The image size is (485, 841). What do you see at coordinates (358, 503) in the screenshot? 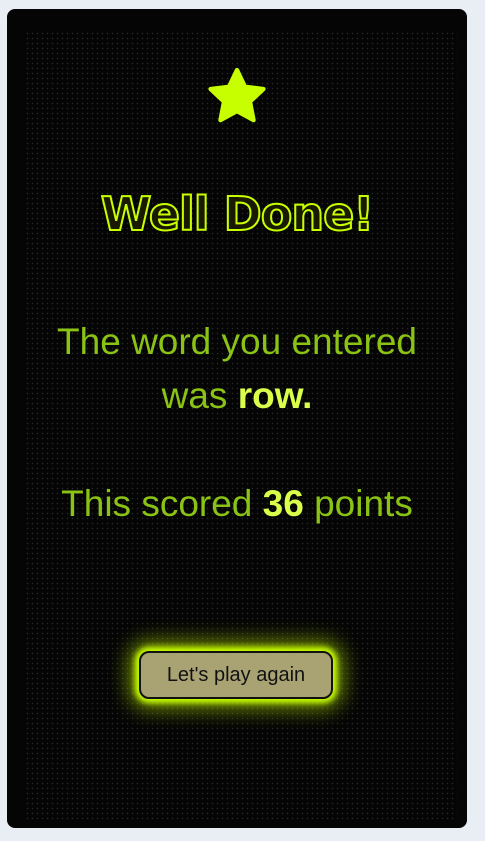
I see `score-suffix: points` at bounding box center [358, 503].